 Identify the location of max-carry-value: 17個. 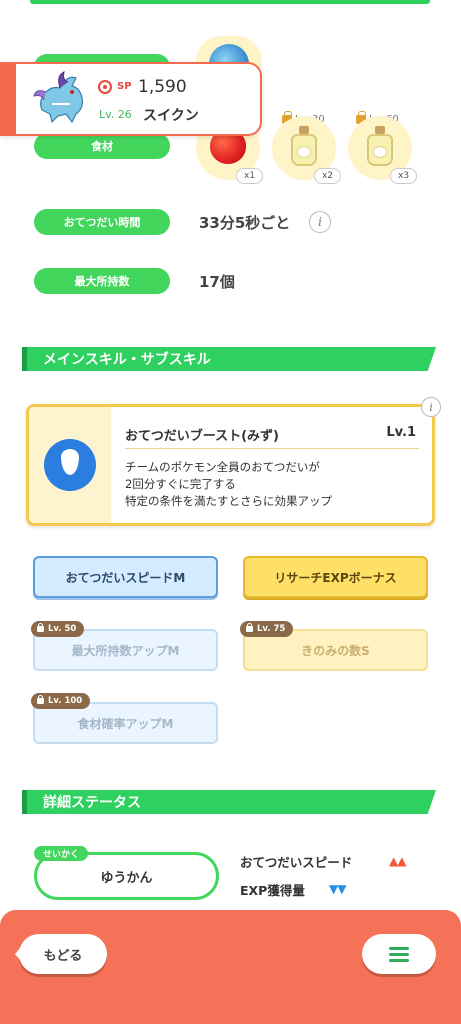
(217, 282).